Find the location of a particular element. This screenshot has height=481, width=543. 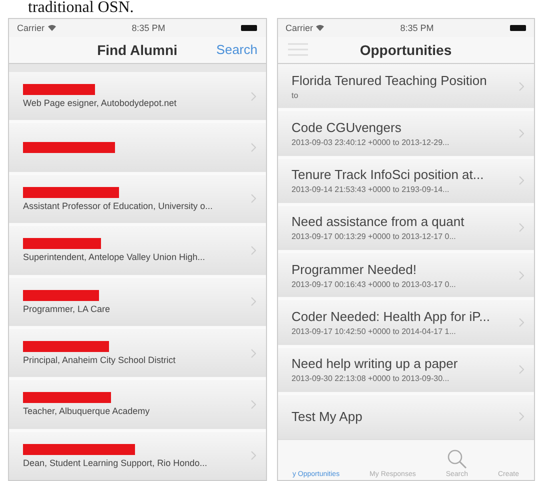

row-title: Florida Tenured Teaching Position is located at coordinates (390, 80).